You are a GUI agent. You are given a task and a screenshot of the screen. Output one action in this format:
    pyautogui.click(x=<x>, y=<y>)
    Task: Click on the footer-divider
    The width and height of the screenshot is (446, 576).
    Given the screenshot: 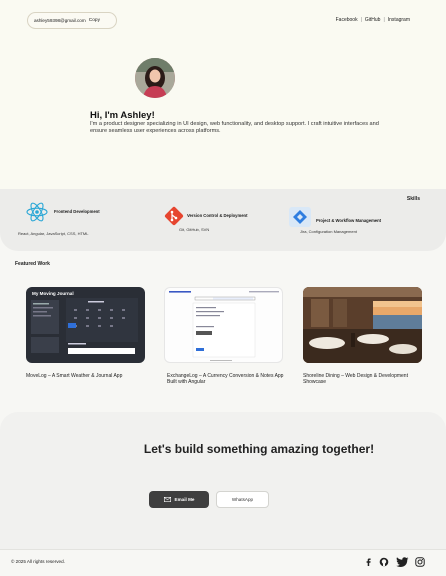 What is the action you would take?
    pyautogui.click(x=223, y=549)
    